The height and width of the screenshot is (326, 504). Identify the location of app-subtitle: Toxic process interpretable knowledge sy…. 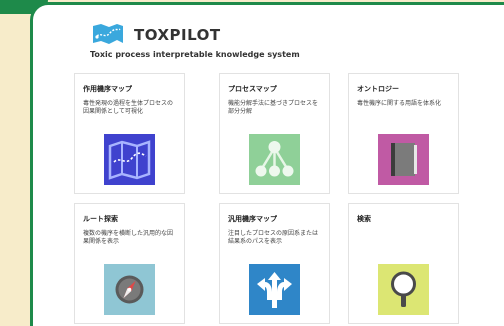
(195, 54).